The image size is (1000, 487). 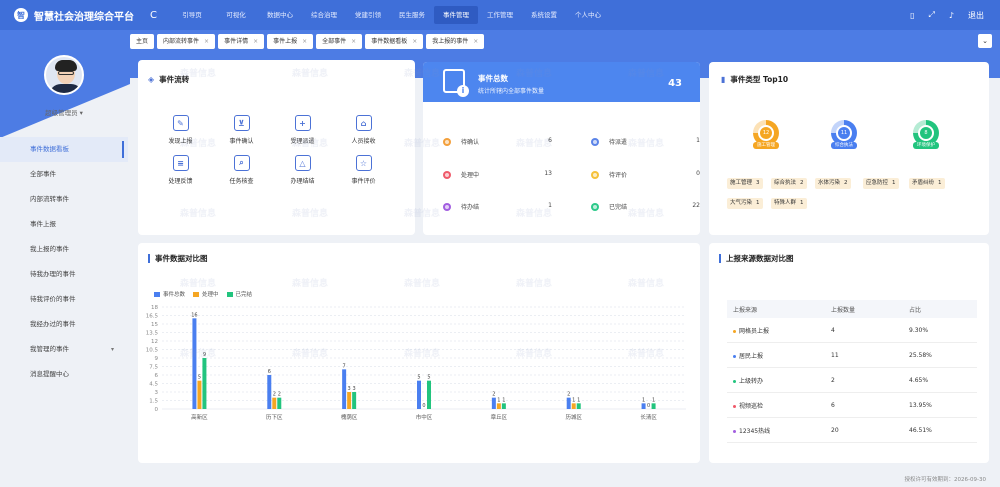 What do you see at coordinates (833, 183) in the screenshot?
I see `type-chip-2: 水体污染 2` at bounding box center [833, 183].